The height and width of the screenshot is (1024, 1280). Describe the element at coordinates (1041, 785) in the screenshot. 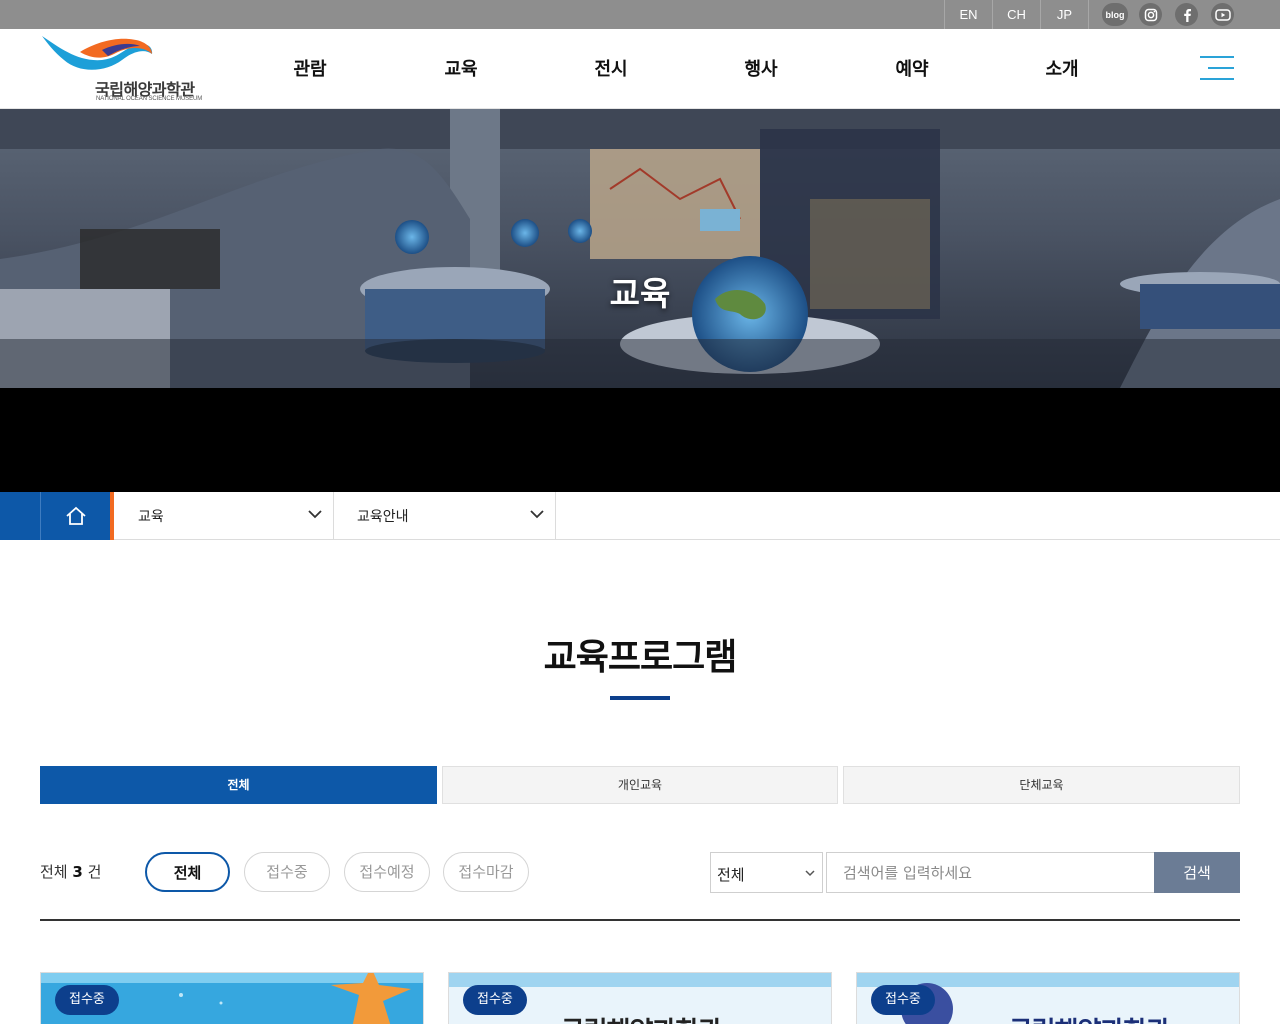

I see `tab-group: 단체교육` at that location.